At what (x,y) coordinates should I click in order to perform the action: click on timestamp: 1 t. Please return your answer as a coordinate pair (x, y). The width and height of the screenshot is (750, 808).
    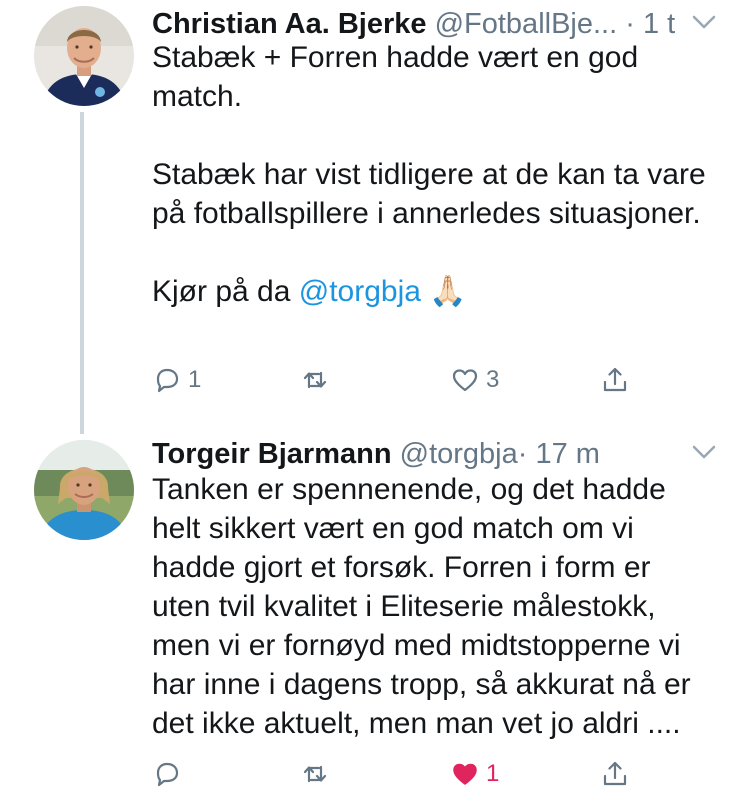
    Looking at the image, I should click on (659, 24).